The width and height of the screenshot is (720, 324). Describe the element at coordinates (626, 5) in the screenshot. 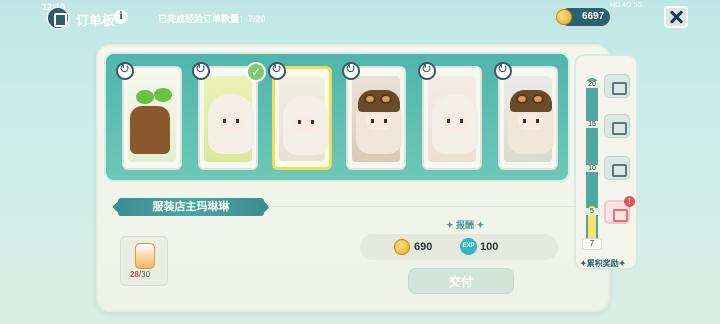

I see `system-indicators: HD 4G 5G` at that location.